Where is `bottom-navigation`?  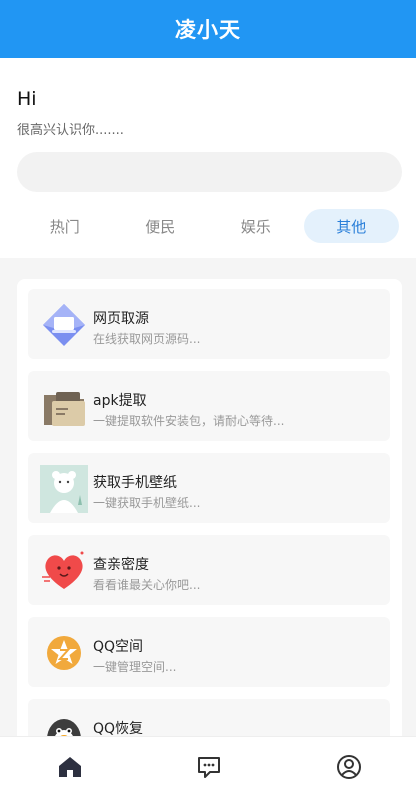 bottom-navigation is located at coordinates (208, 764).